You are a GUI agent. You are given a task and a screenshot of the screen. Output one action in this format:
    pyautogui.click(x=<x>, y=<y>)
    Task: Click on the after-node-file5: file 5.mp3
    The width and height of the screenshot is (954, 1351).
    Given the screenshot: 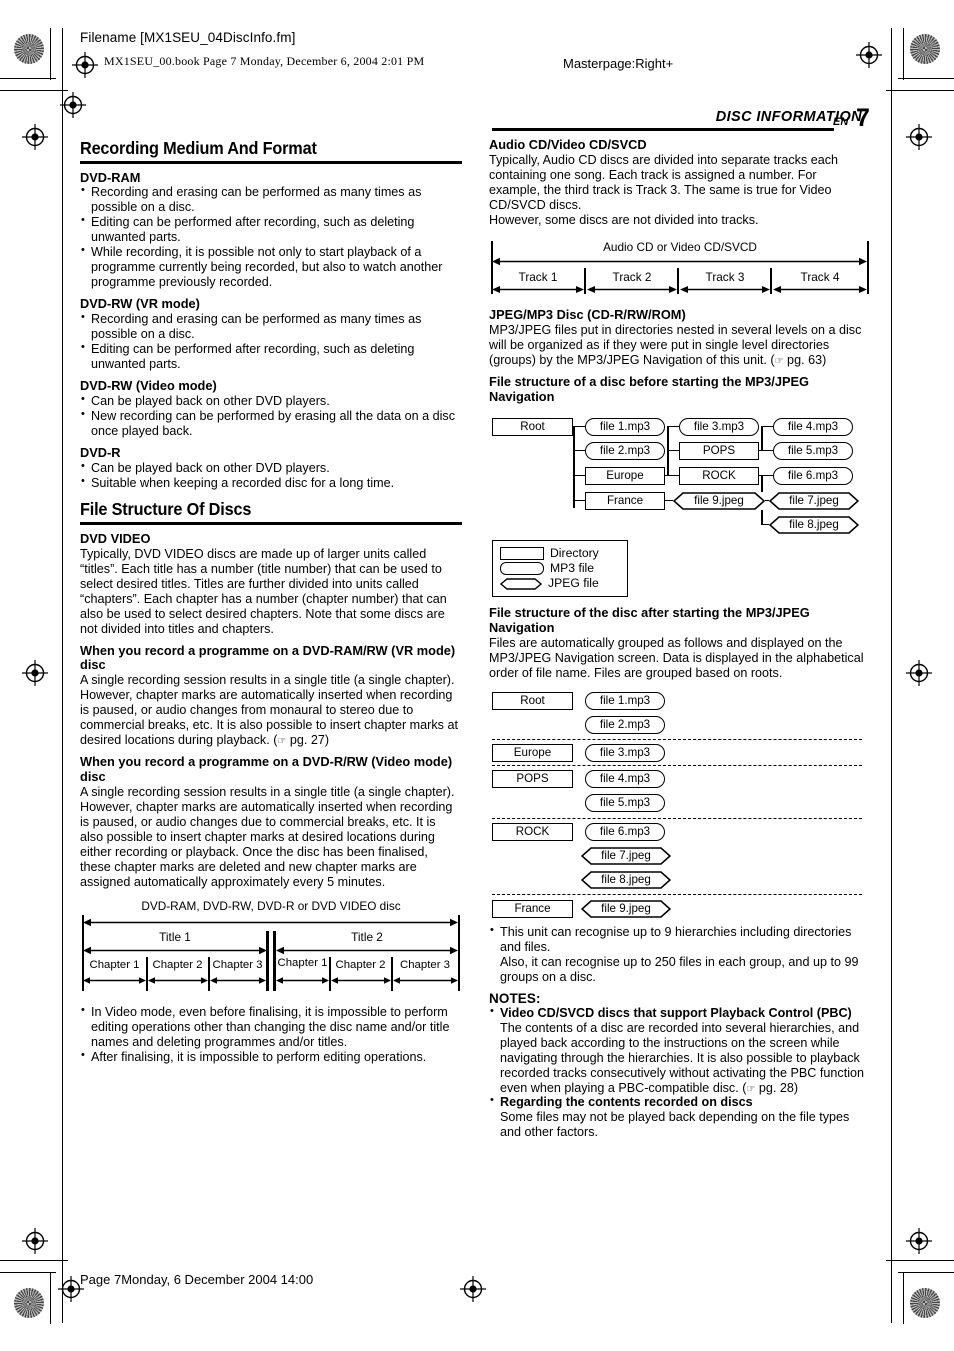 What is the action you would take?
    pyautogui.click(x=625, y=802)
    